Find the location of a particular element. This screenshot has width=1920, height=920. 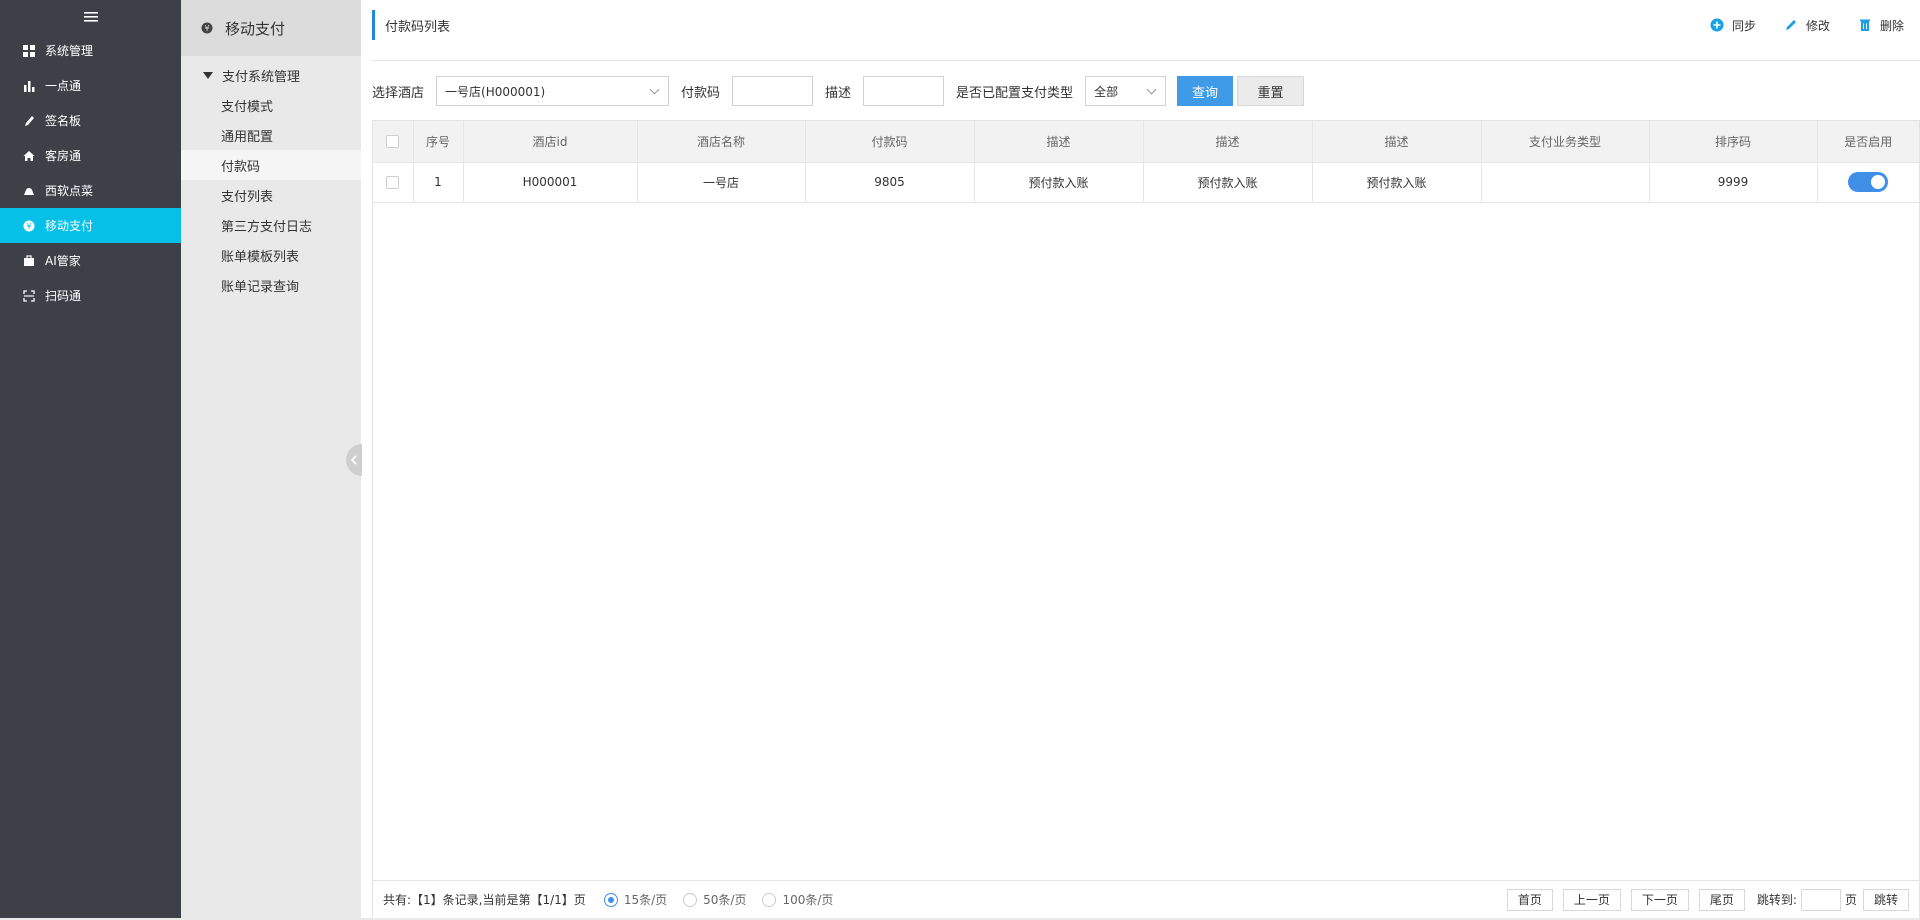

subnav-item-bill-record: 账单记录查询 is located at coordinates (271, 285).